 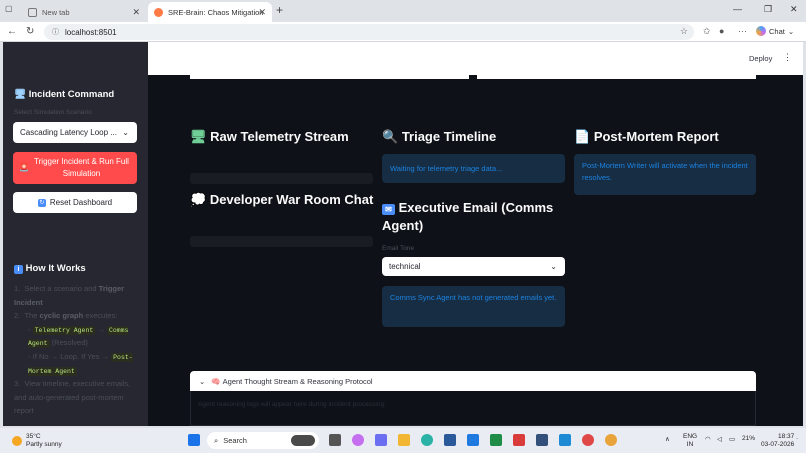 What do you see at coordinates (33, 436) in the screenshot?
I see `weather-temp: 35°C` at bounding box center [33, 436].